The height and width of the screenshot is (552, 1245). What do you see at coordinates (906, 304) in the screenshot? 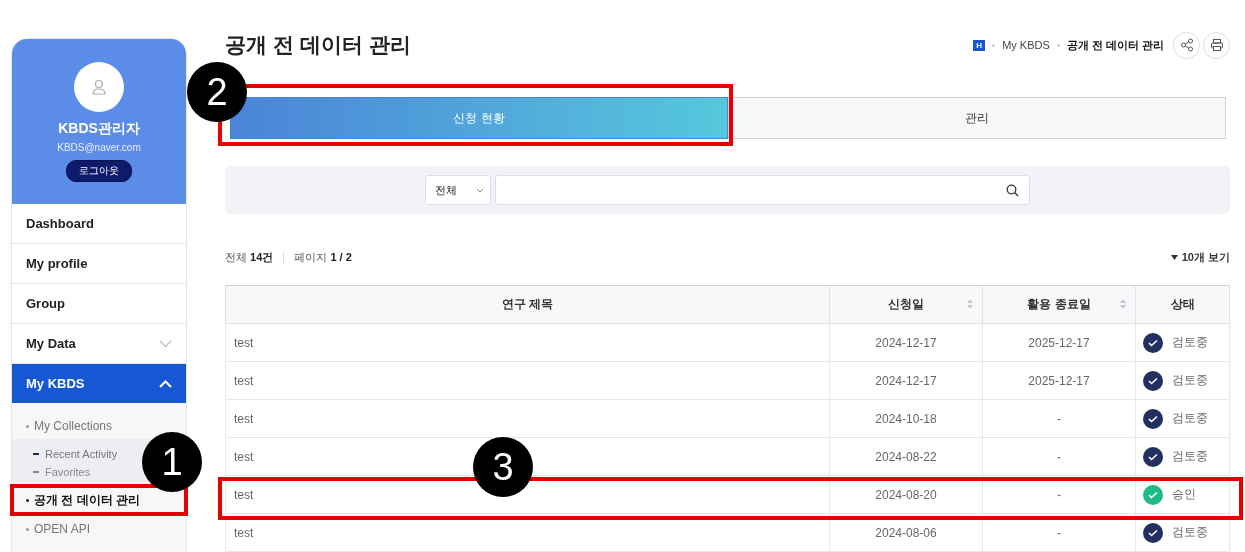
I see `column-header: 신청일` at bounding box center [906, 304].